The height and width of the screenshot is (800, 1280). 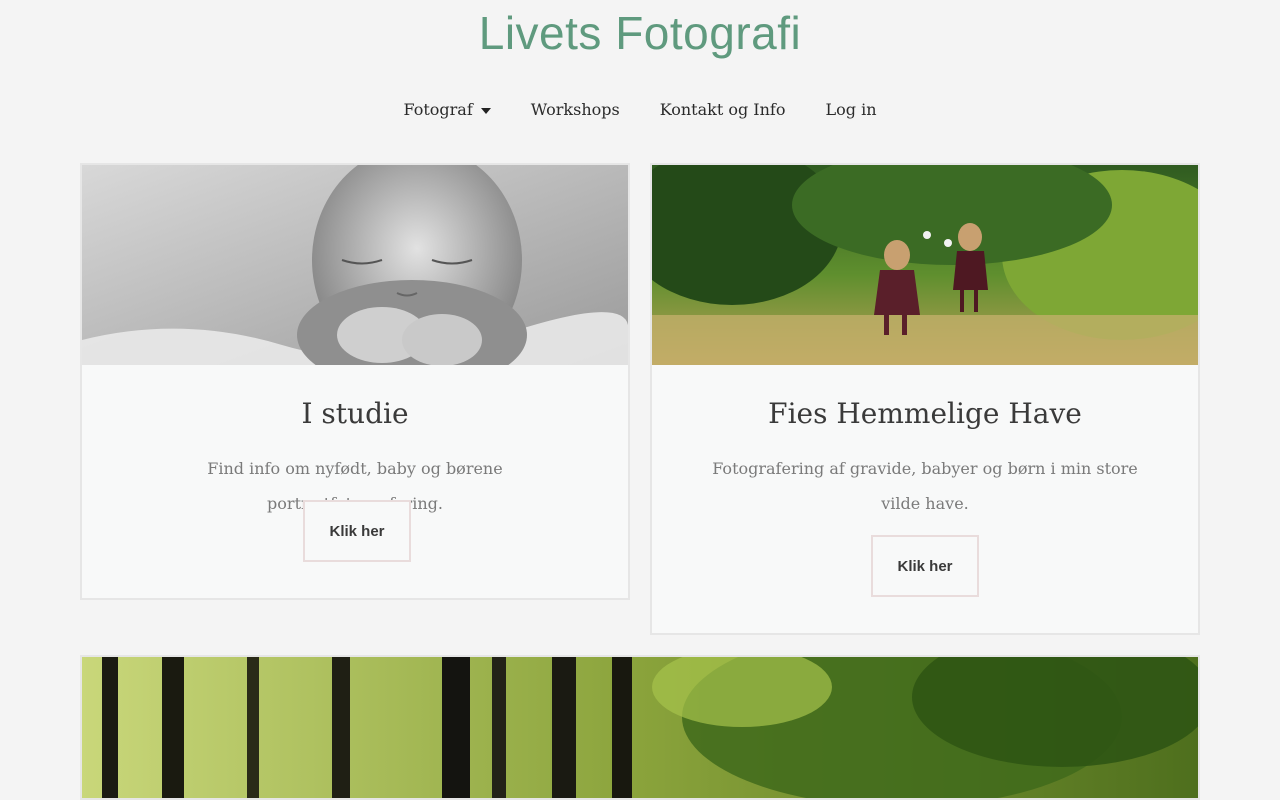 I want to click on nav-item-label: Log in, so click(x=851, y=109).